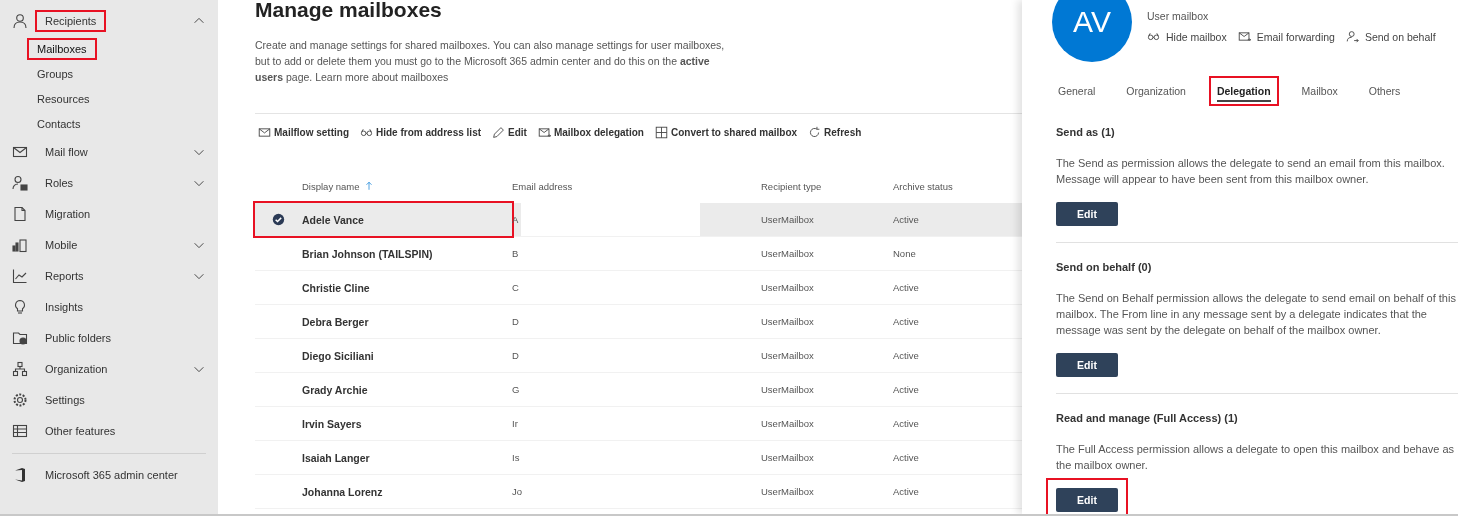 The image size is (1458, 520). I want to click on nav-item: Mobile, so click(61, 244).